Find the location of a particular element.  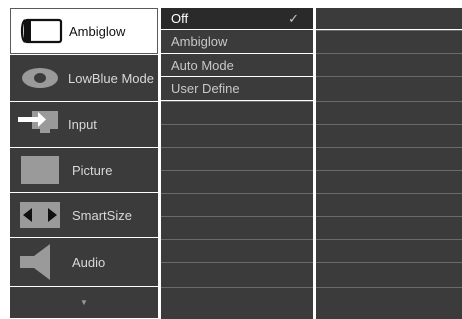

submenu-option-auto-mode: Auto Mode is located at coordinates (237, 65).